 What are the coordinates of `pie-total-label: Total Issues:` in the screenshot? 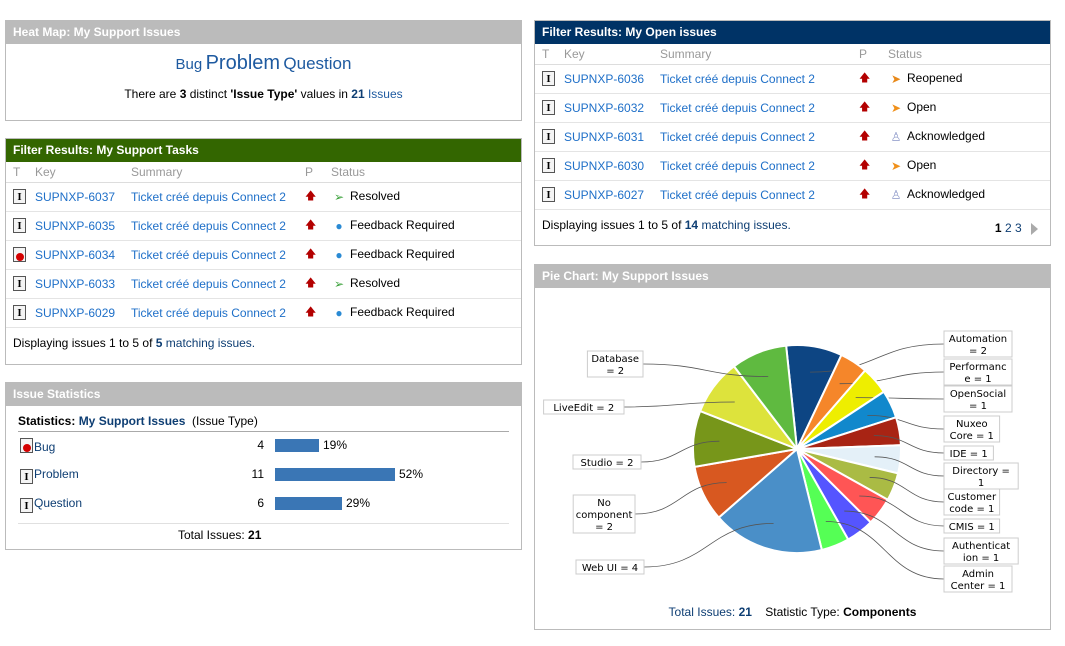 It's located at (703, 612).